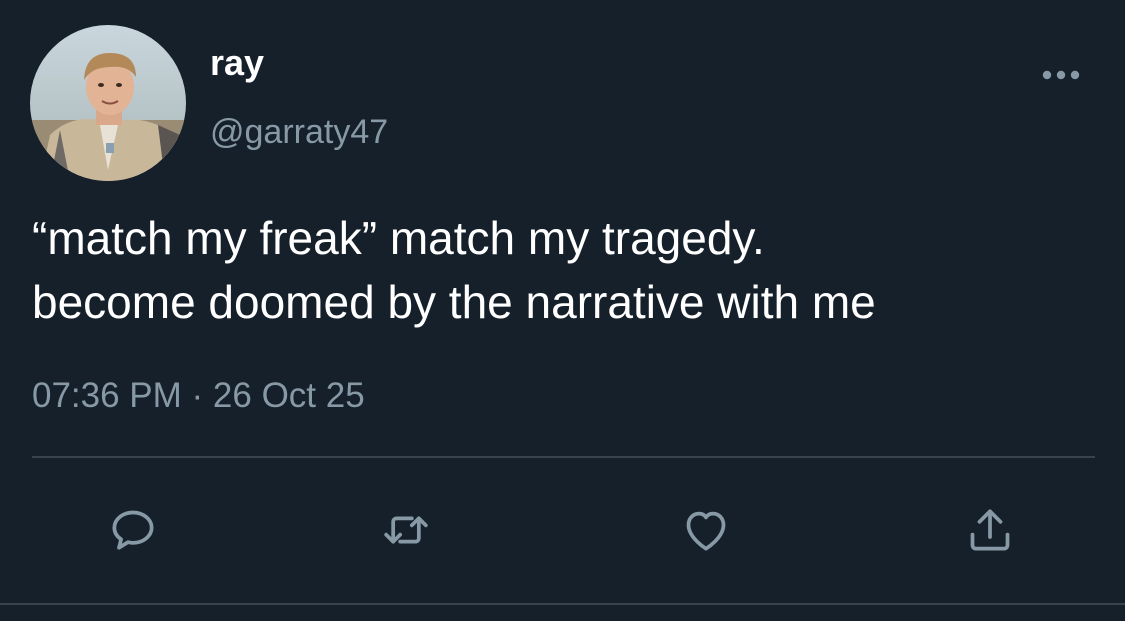  I want to click on retweet-button, so click(406, 530).